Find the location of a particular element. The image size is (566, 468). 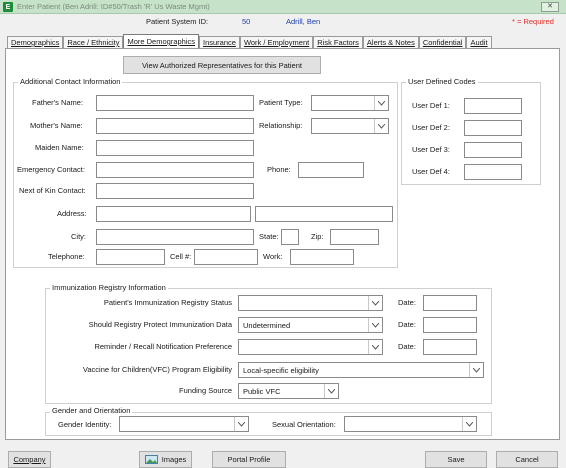

contact-legend: Additional Contact Information is located at coordinates (70, 81).